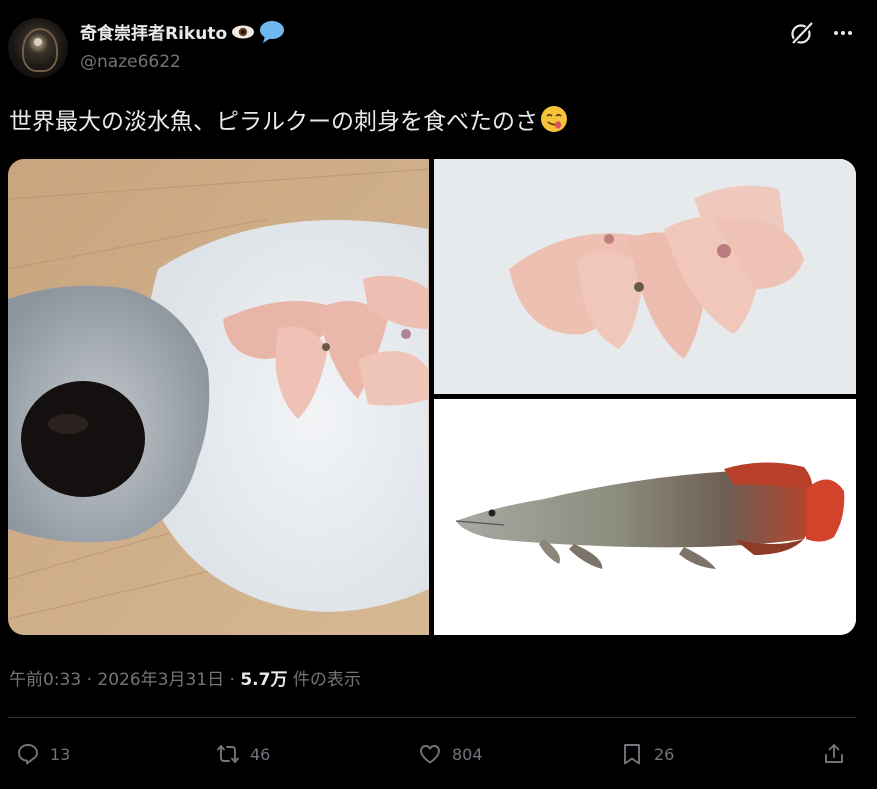 The width and height of the screenshot is (877, 789). Describe the element at coordinates (243, 31) in the screenshot. I see `eye-emoji-icon` at that location.